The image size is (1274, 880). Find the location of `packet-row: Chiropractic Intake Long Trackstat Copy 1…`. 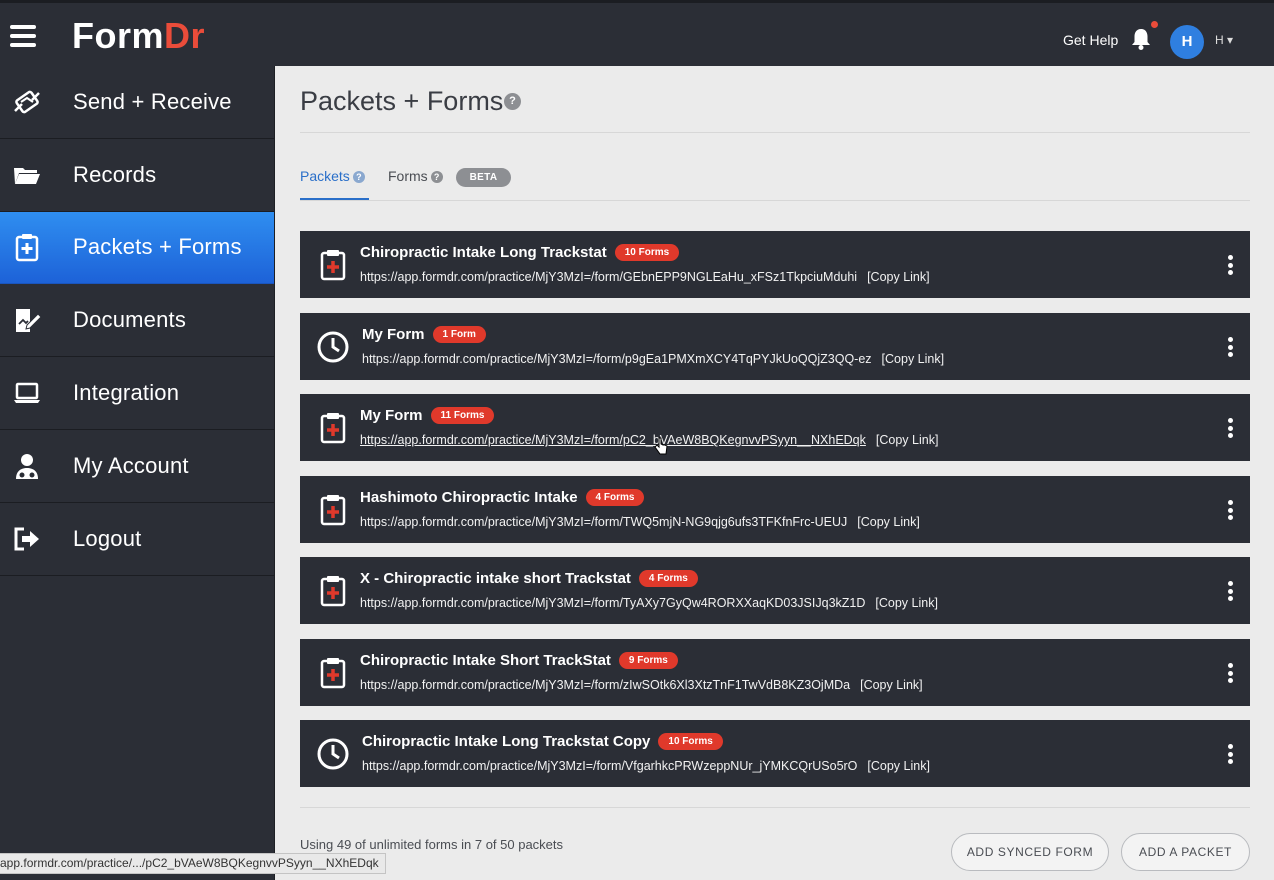

packet-row: Chiropractic Intake Long Trackstat Copy 1… is located at coordinates (775, 753).